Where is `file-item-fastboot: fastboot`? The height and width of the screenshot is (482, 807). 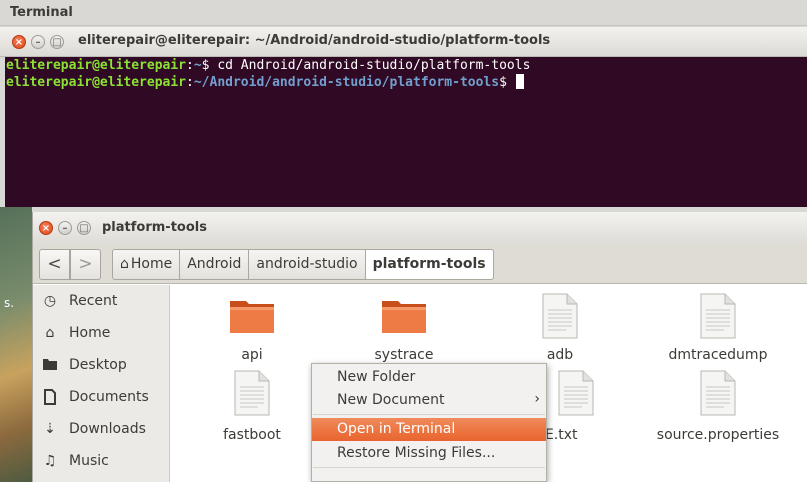 file-item-fastboot: fastboot is located at coordinates (252, 408).